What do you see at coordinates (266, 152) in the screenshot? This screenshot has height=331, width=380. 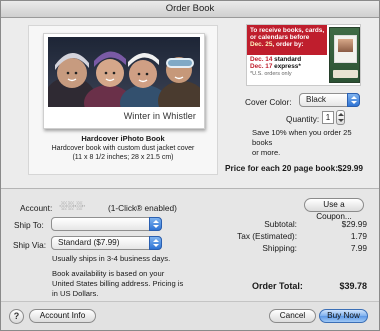 I see `discount-line: or more.` at bounding box center [266, 152].